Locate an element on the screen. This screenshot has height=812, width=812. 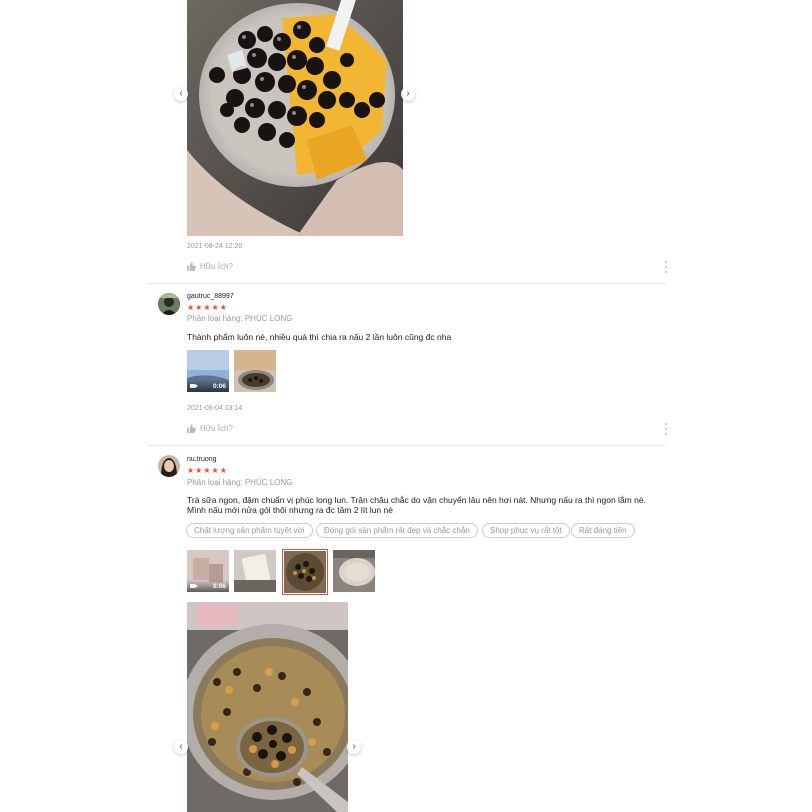
review-image-thumbnail-selected is located at coordinates (305, 572).